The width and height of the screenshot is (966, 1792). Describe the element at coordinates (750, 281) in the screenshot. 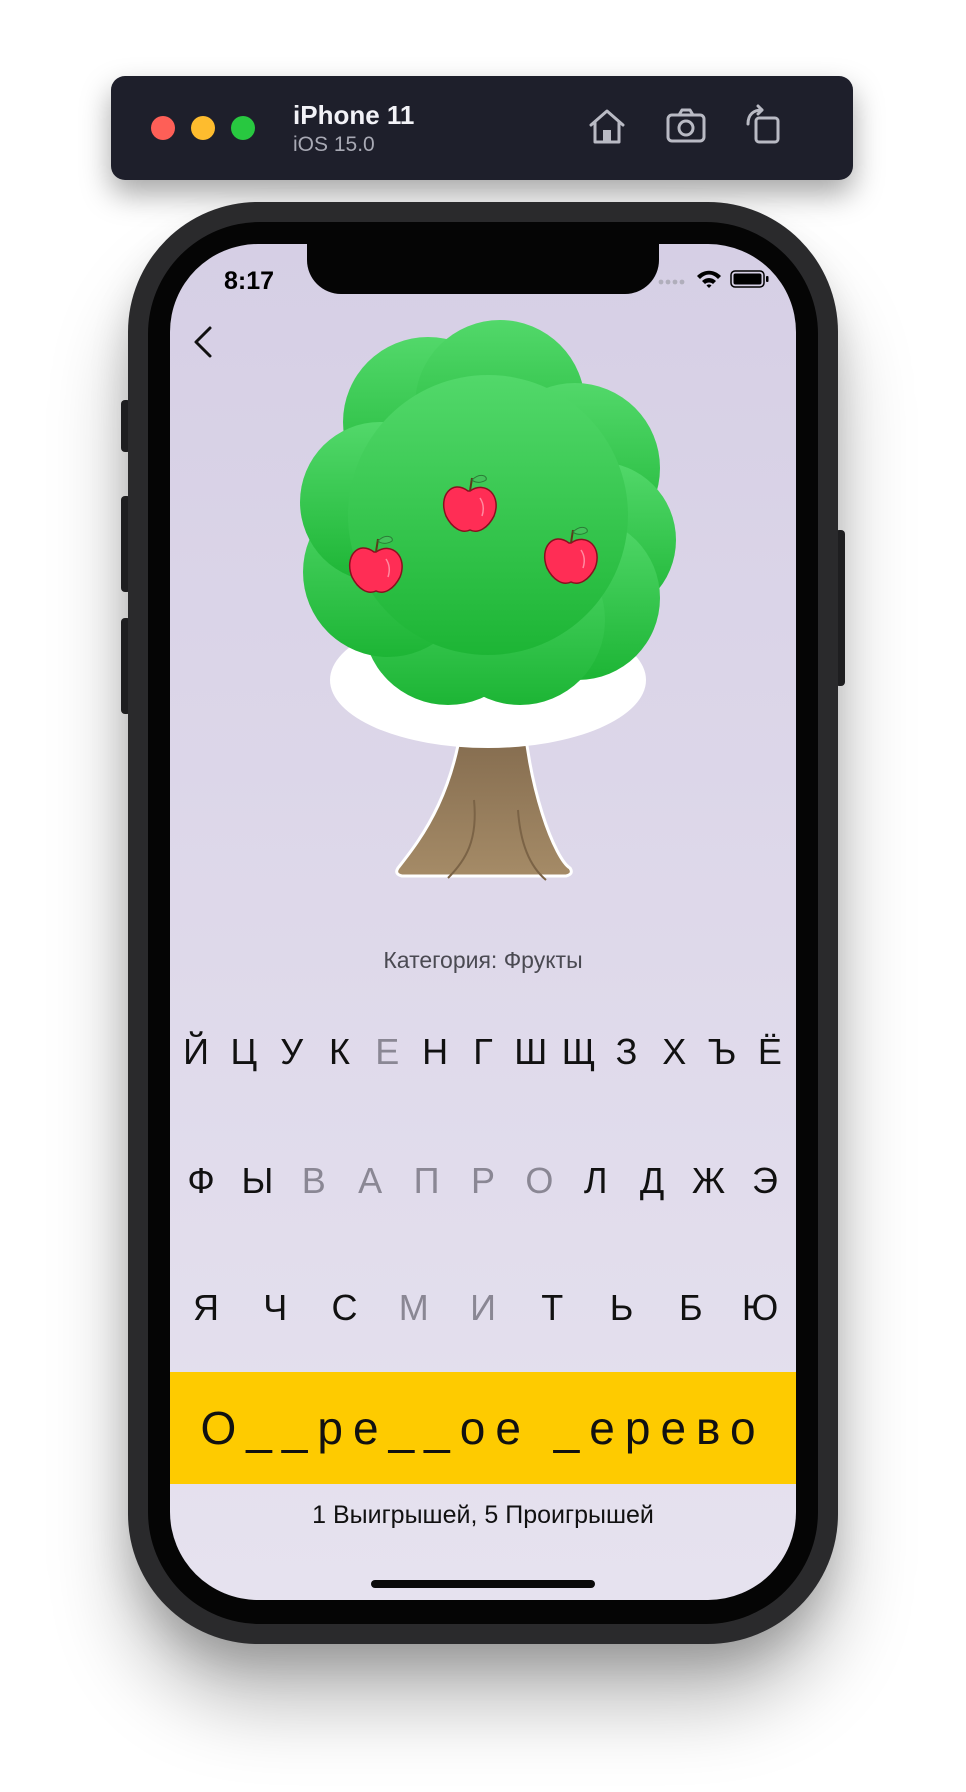

I see `battery-icon` at that location.